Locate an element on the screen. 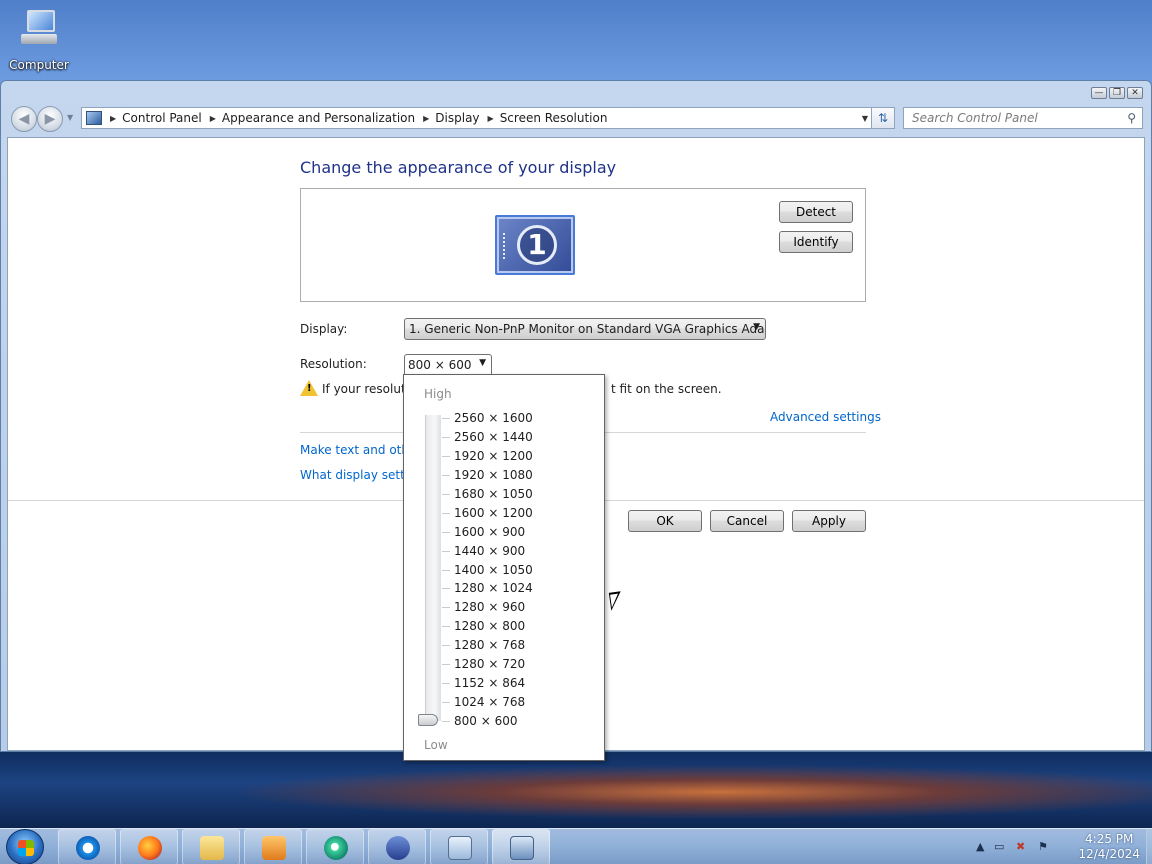 This screenshot has height=864, width=1152. monitor-1-icon: 1 is located at coordinates (535, 245).